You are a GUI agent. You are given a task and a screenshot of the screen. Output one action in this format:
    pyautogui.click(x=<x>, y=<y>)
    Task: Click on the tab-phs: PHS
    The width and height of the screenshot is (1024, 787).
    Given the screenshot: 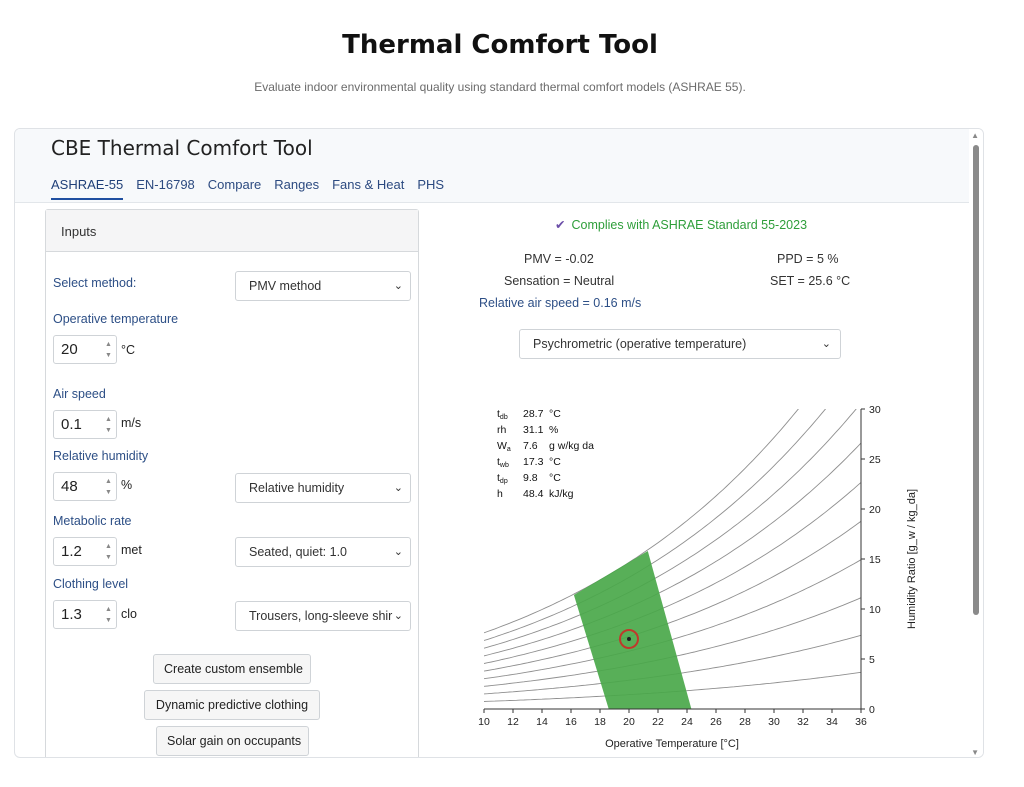 What is the action you would take?
    pyautogui.click(x=430, y=188)
    